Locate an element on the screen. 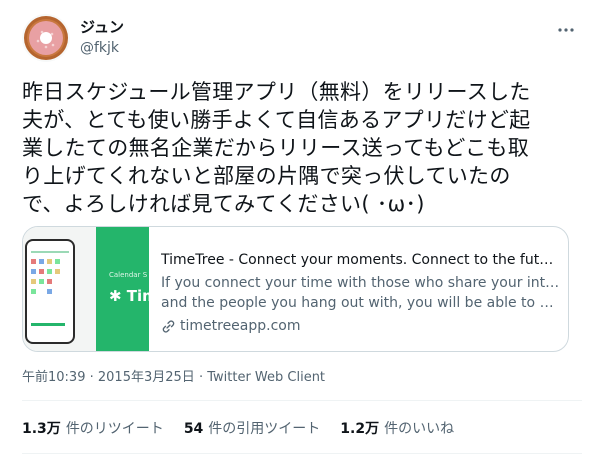 The height and width of the screenshot is (456, 600). card-thumbnail: Calendar S ✱ Tim is located at coordinates (86, 289).